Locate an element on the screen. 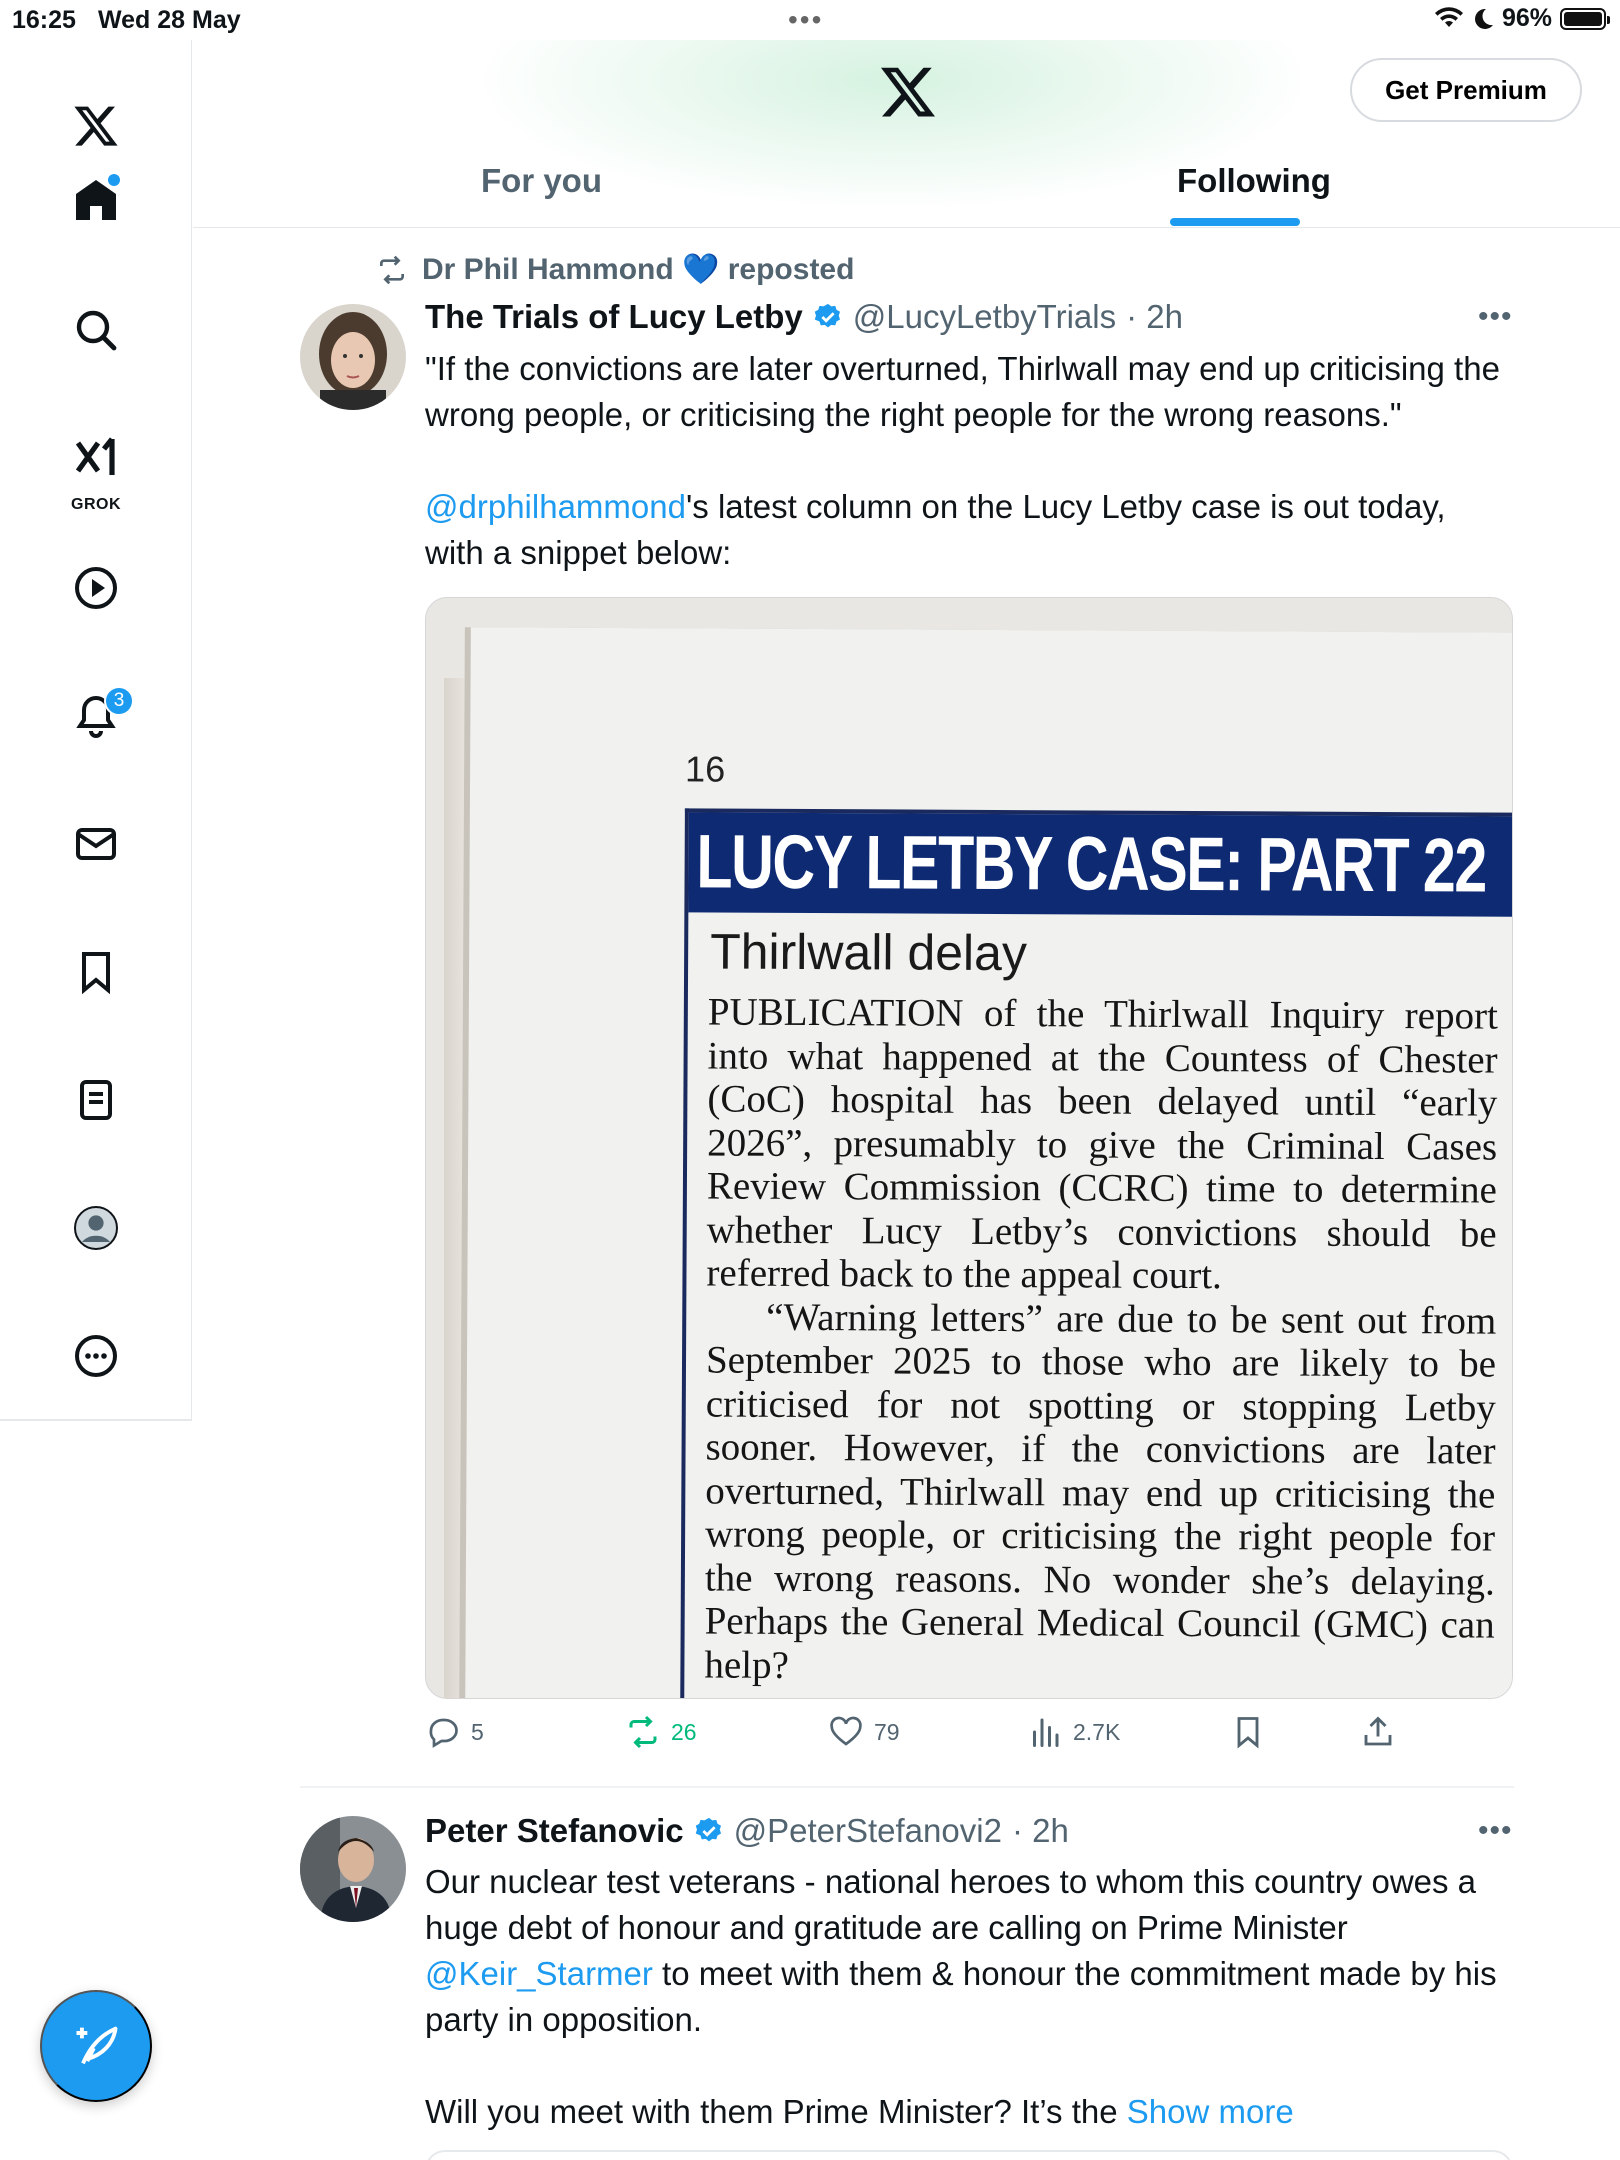 Image resolution: width=1620 pixels, height=2160 pixels. play-circle-icon is located at coordinates (96, 588).